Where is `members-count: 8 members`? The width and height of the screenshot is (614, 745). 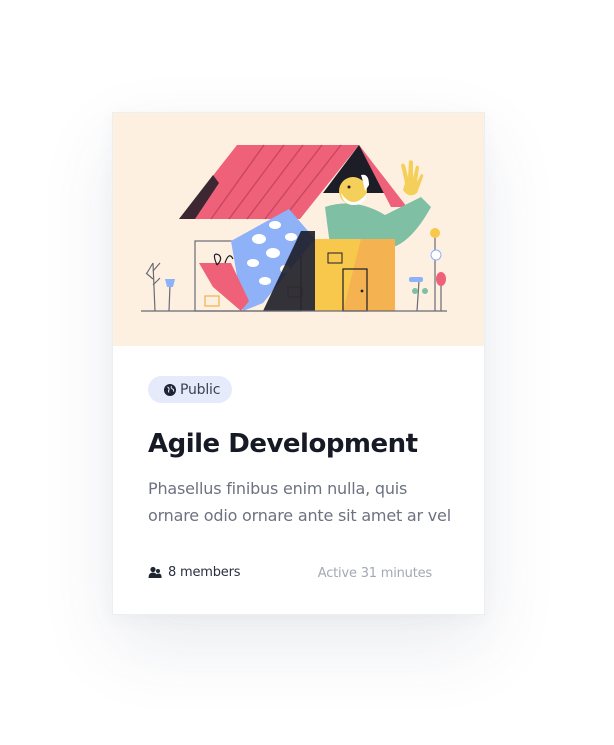 members-count: 8 members is located at coordinates (194, 572).